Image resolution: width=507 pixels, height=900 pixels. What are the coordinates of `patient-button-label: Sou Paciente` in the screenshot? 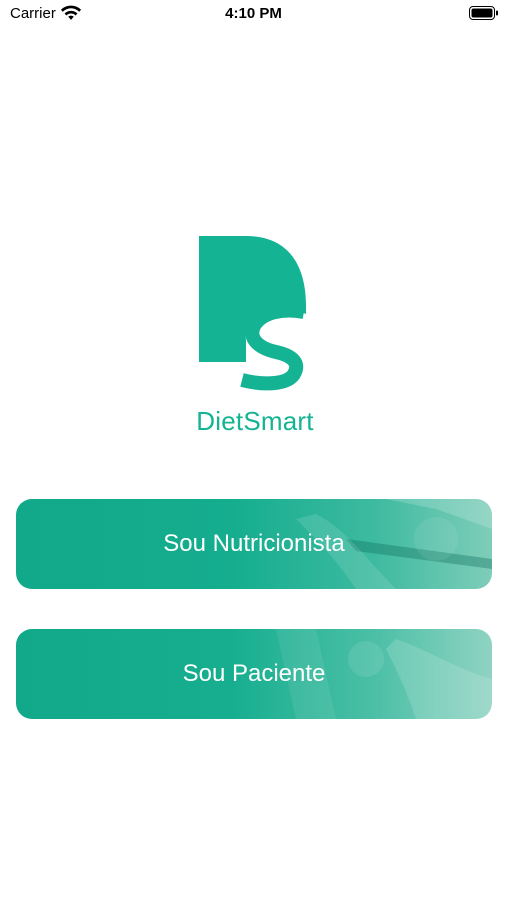 It's located at (254, 673).